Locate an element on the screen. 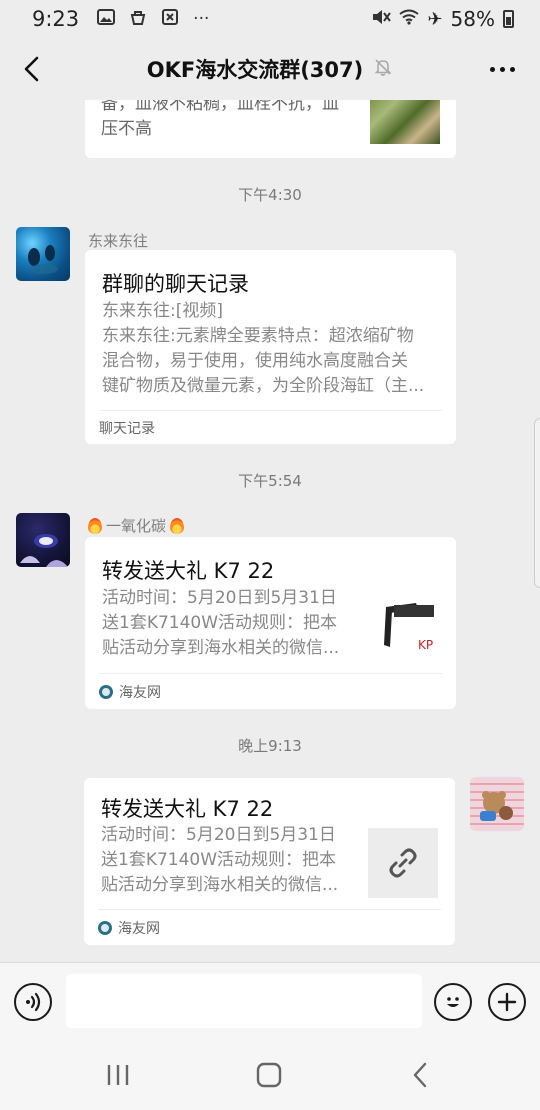 This screenshot has height=1110, width=540. link-icon is located at coordinates (403, 863).